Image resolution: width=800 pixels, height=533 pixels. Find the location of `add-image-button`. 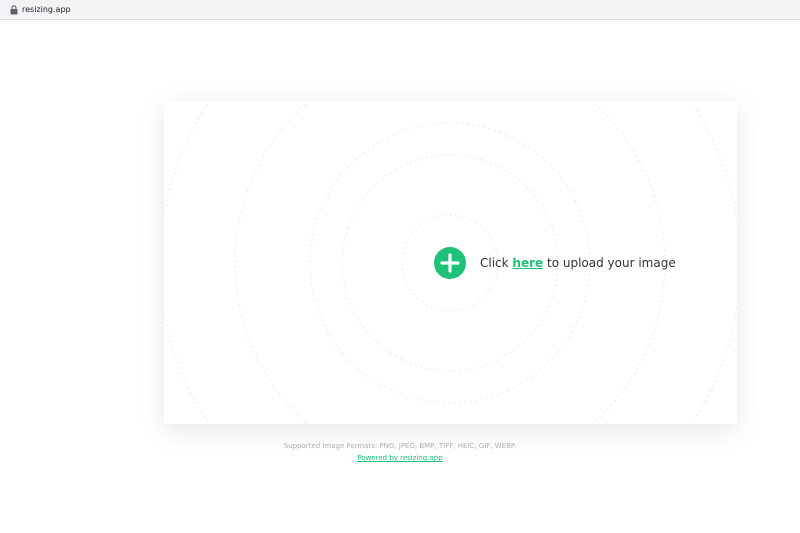

add-image-button is located at coordinates (450, 263).